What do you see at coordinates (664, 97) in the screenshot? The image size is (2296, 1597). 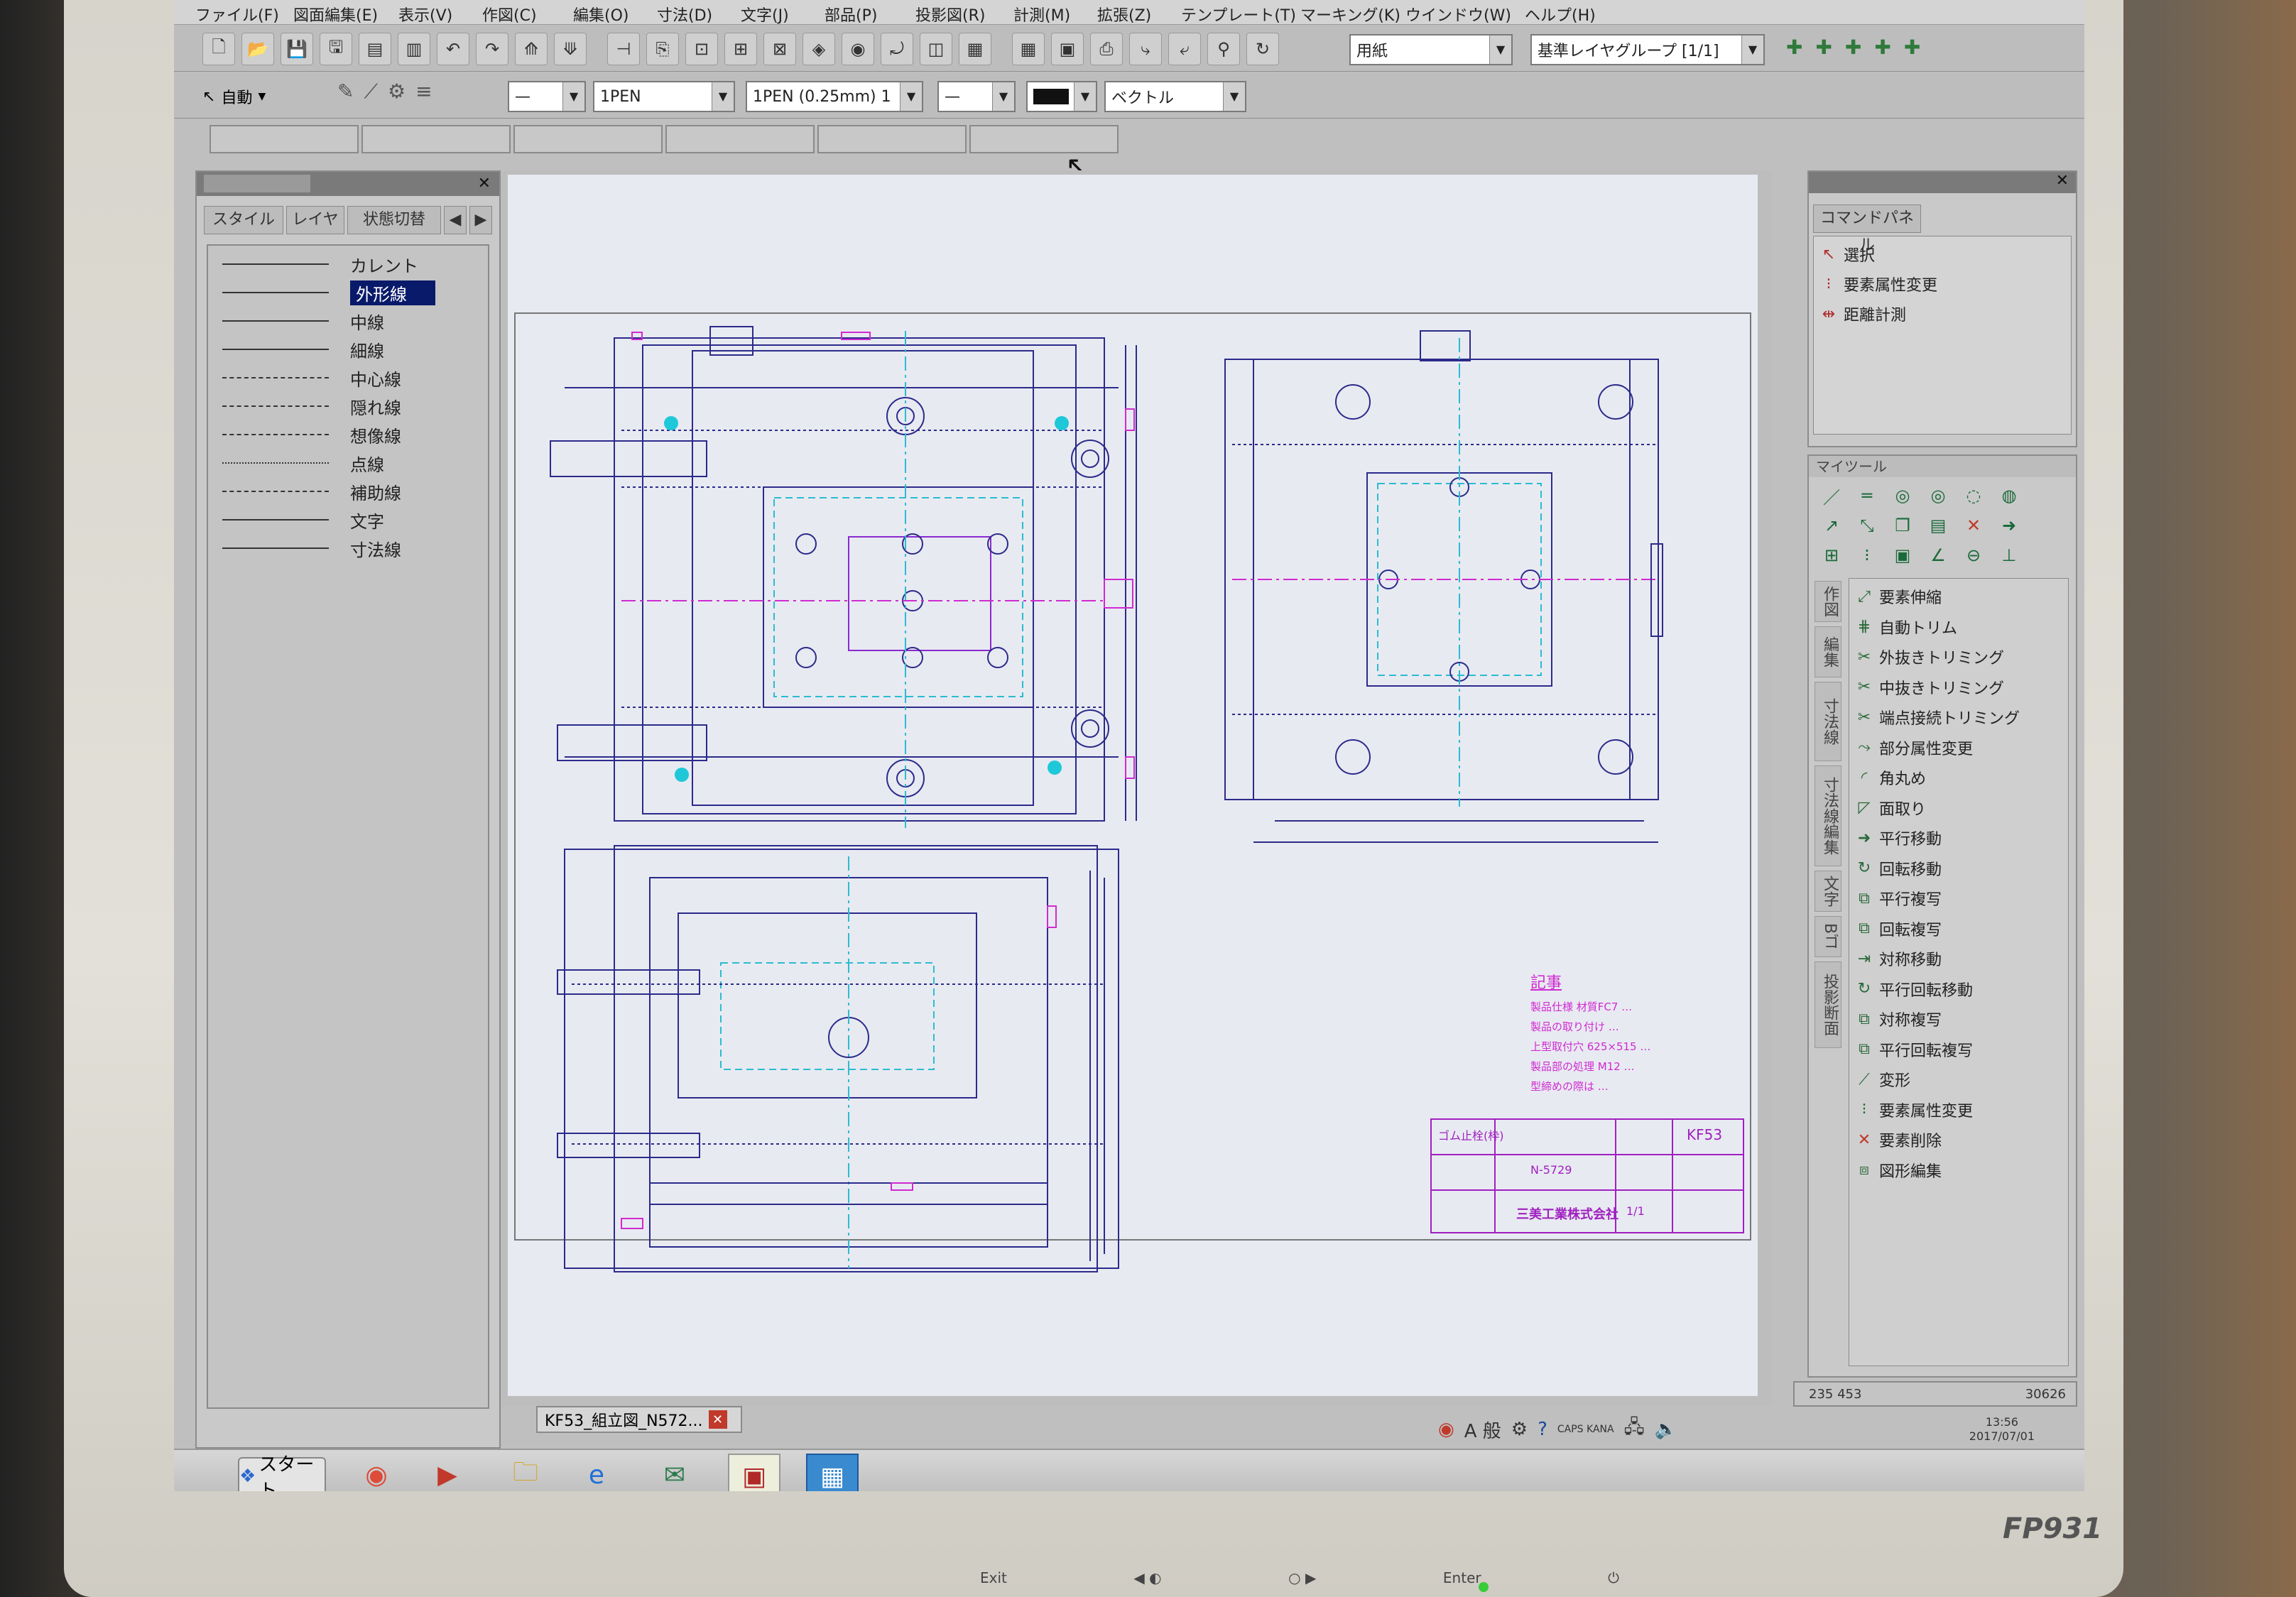 I see `pen-combo: 1PEN ▼` at bounding box center [664, 97].